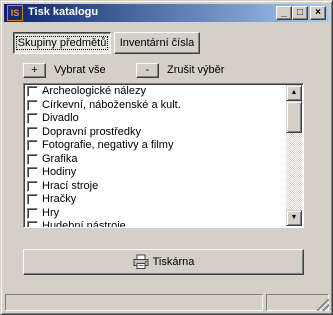  Describe the element at coordinates (163, 200) in the screenshot. I see `list-item: Hračky` at that location.